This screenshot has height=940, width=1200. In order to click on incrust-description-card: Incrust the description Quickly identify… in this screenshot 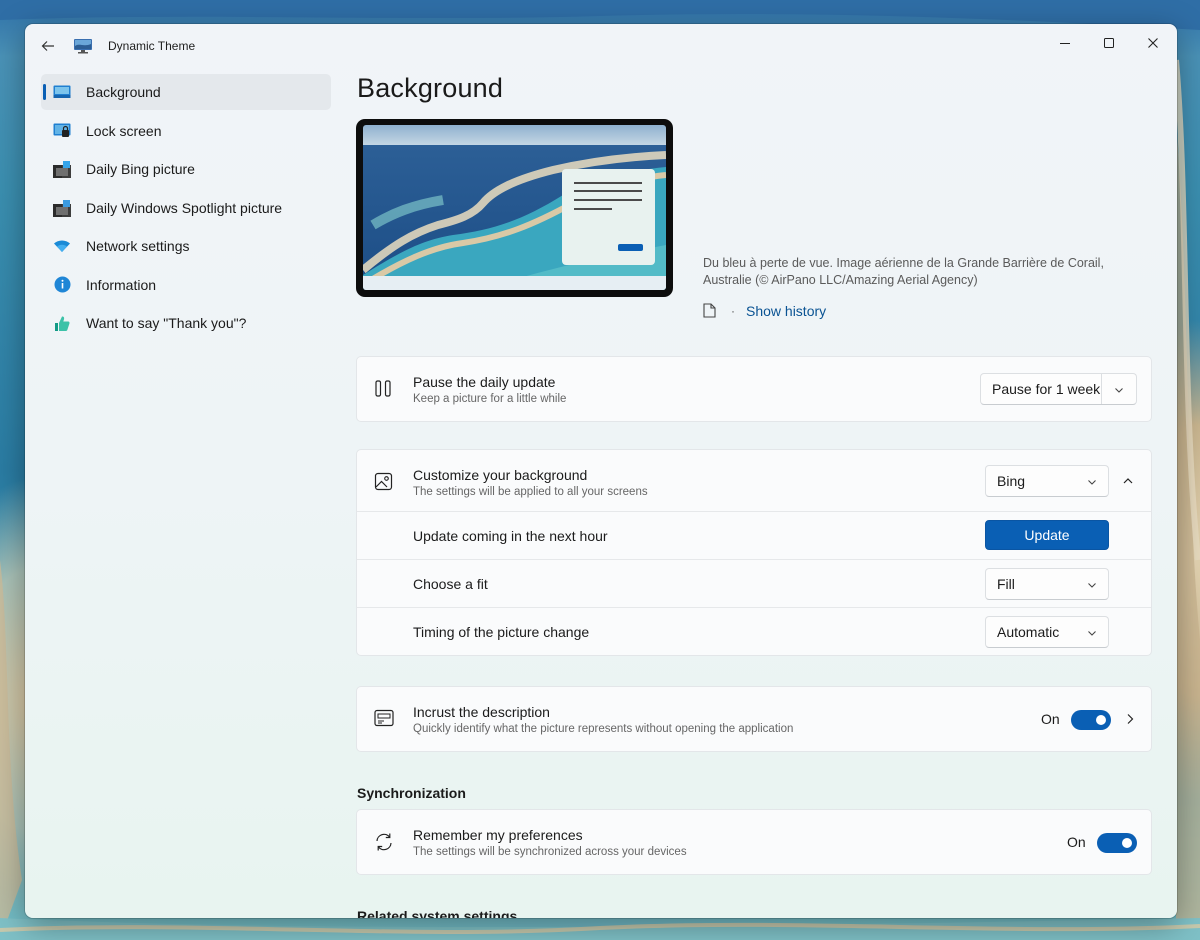, I will do `click(754, 719)`.